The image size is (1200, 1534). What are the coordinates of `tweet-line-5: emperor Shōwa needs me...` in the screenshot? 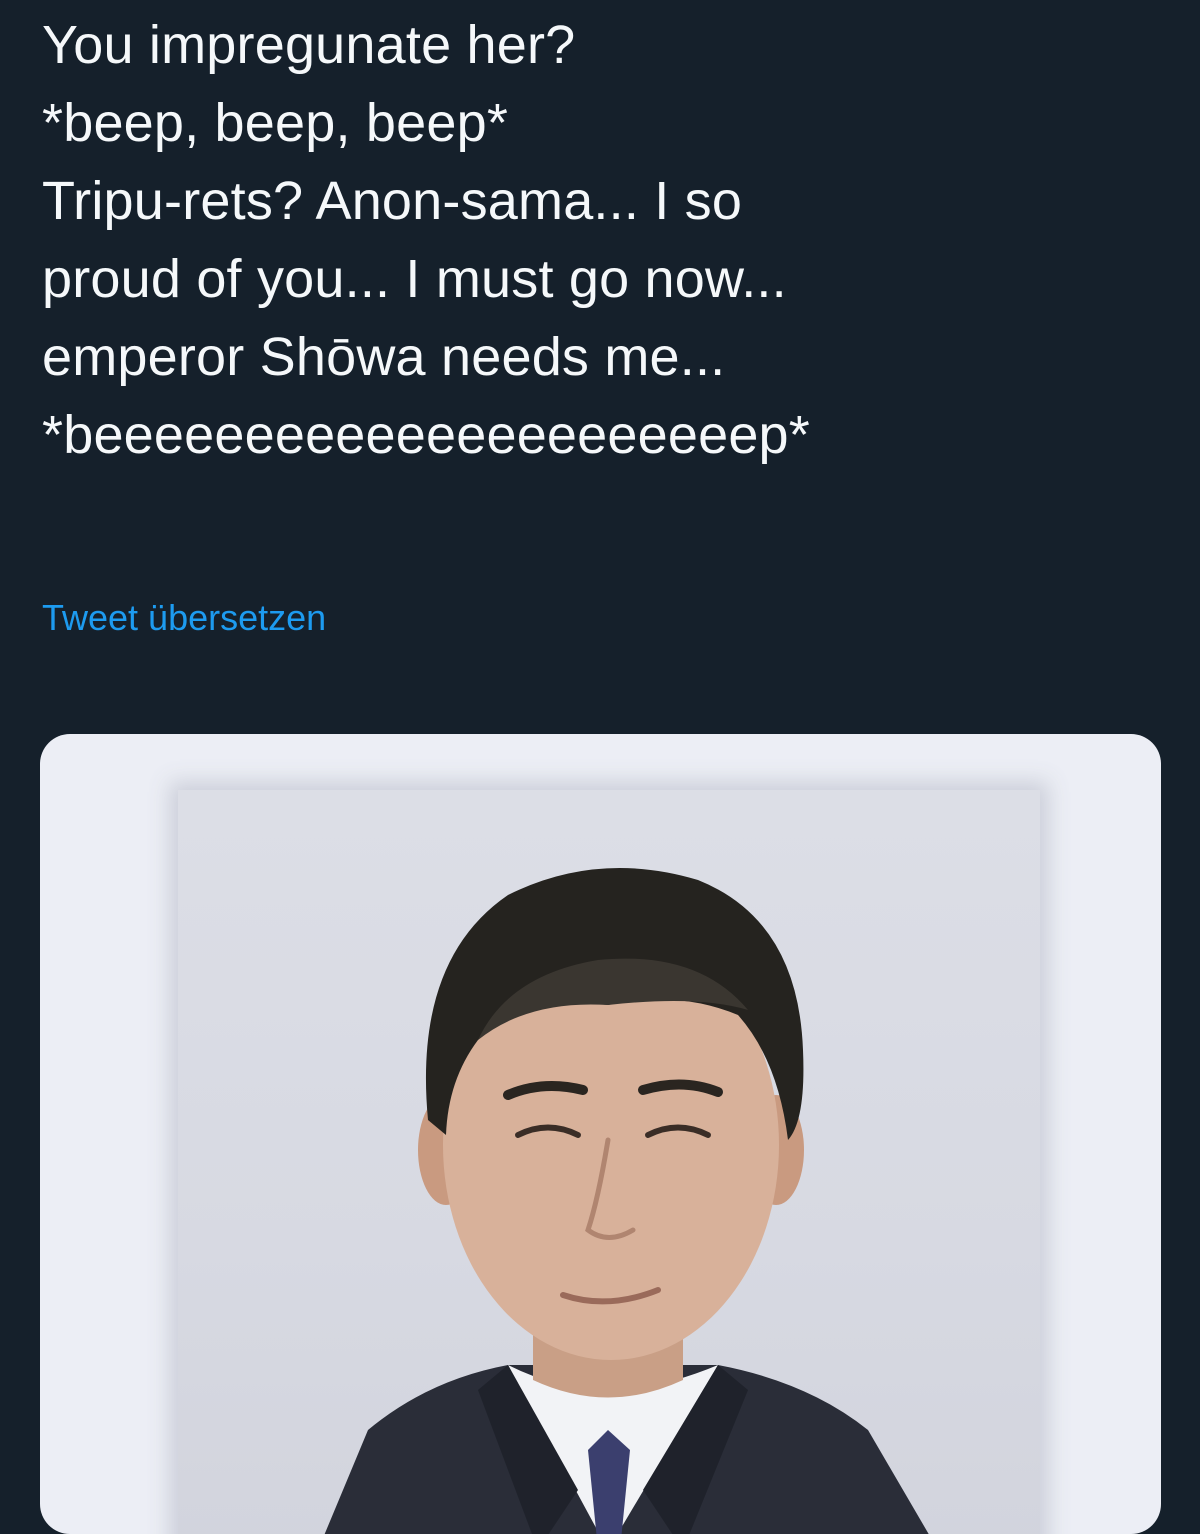 It's located at (384, 357).